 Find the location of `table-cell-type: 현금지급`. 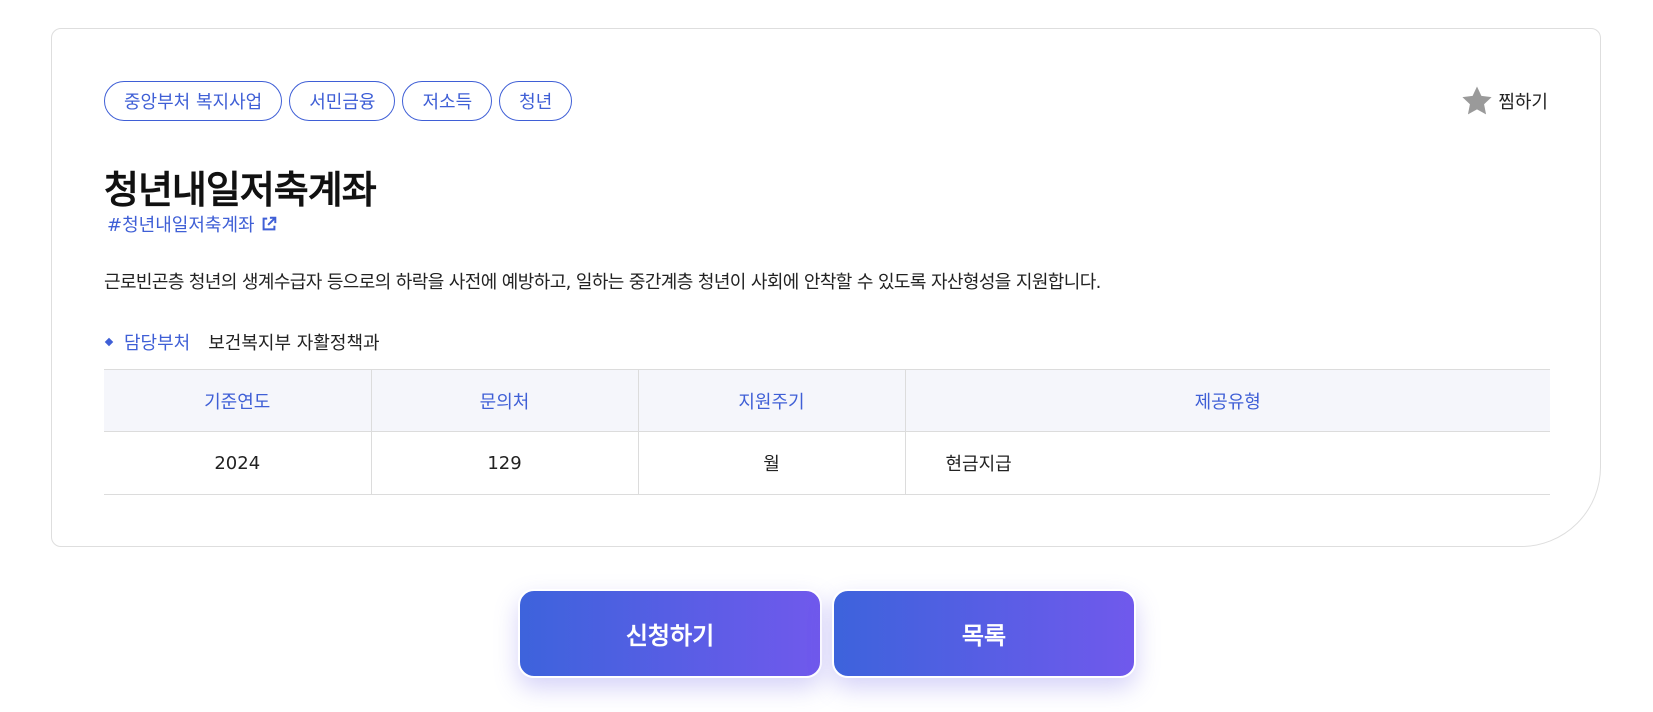

table-cell-type: 현금지급 is located at coordinates (1227, 463).